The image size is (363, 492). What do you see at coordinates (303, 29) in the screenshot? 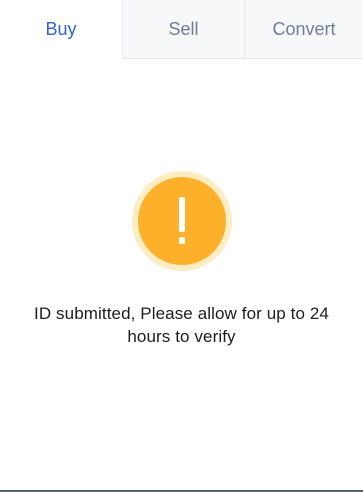
I see `tab-convert: Convert` at bounding box center [303, 29].